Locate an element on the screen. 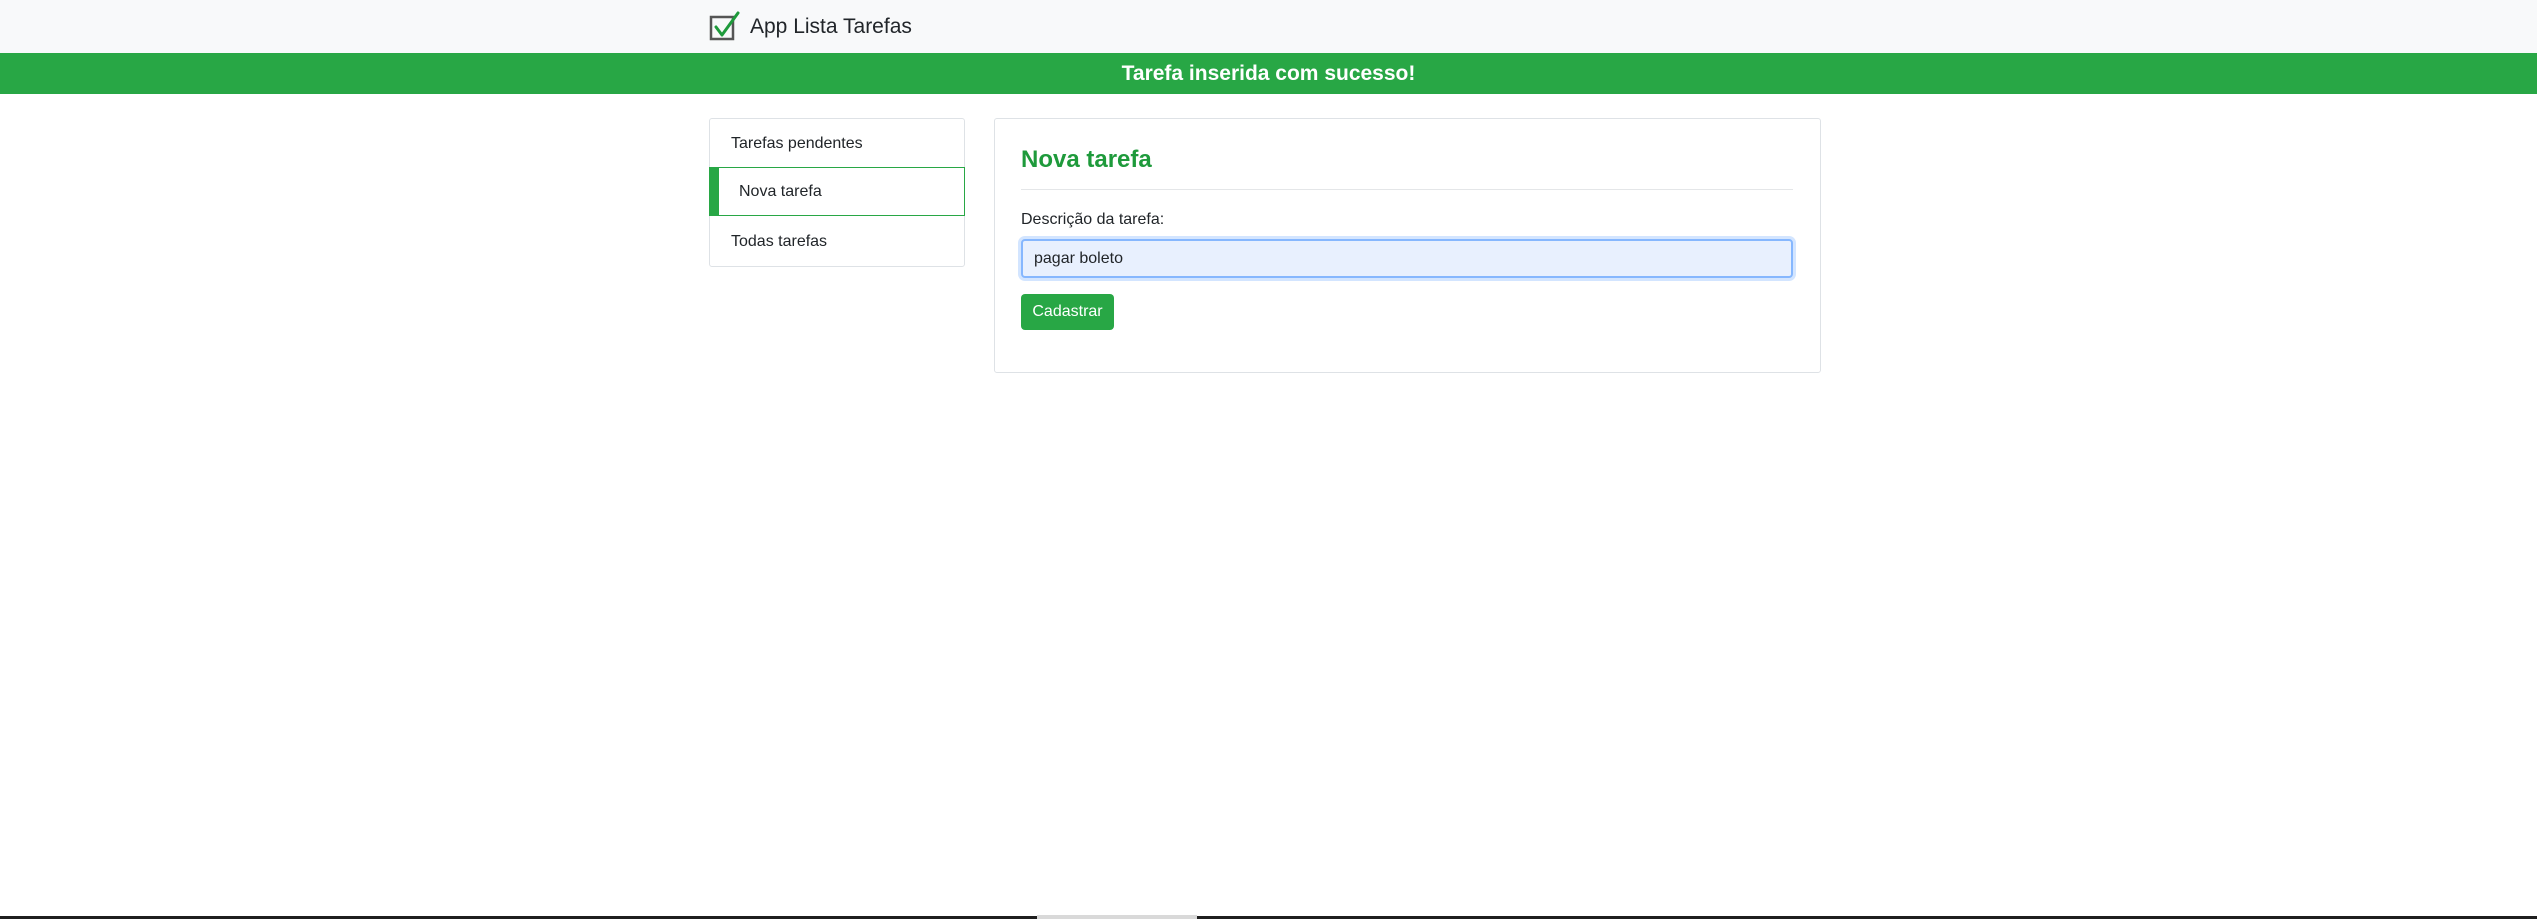 This screenshot has height=919, width=2537. brand-link: App Lista Tarefas is located at coordinates (810, 26).